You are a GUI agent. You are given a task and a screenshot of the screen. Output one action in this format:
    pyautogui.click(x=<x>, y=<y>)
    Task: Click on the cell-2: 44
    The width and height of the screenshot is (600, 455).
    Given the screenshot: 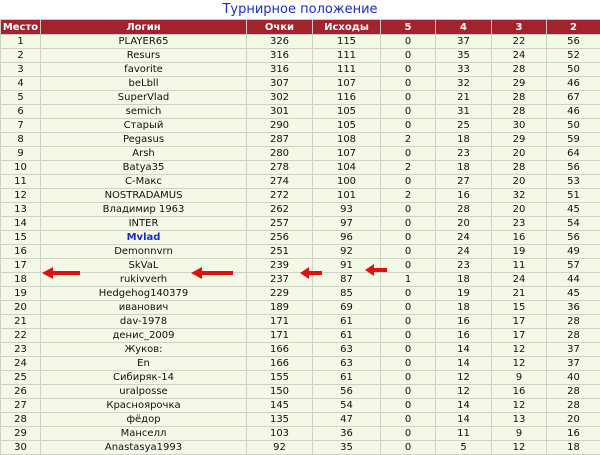 What is the action you would take?
    pyautogui.click(x=573, y=280)
    